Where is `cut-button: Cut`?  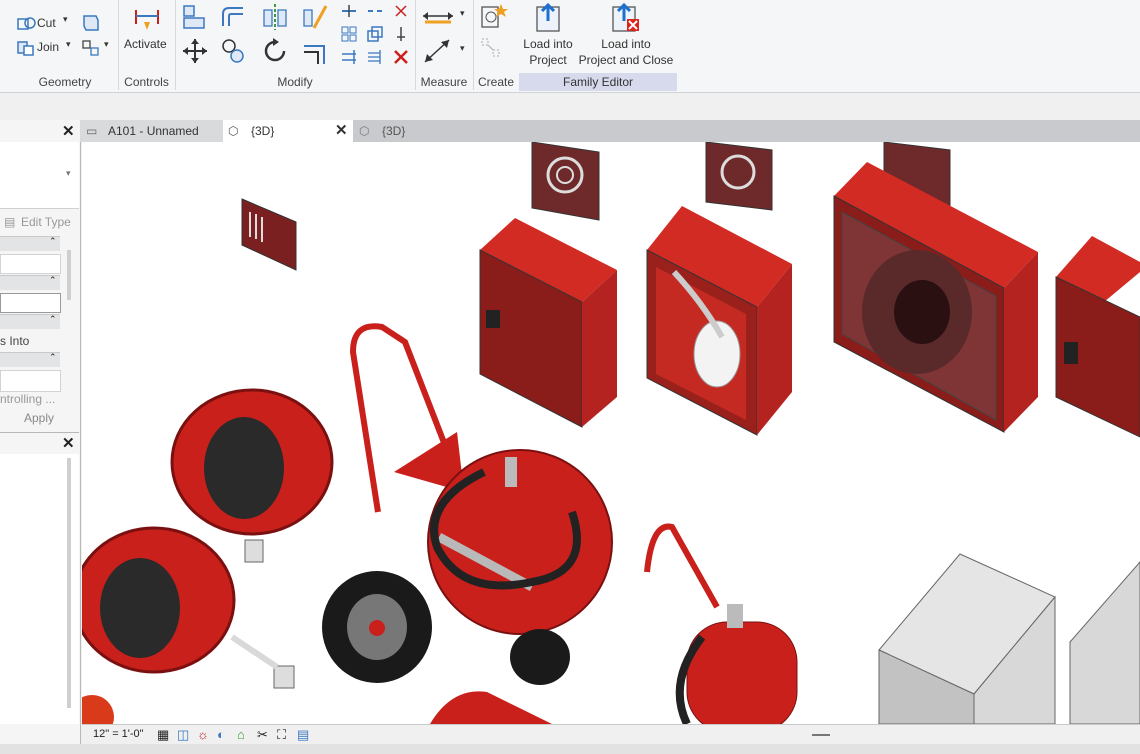 cut-button: Cut is located at coordinates (46, 23).